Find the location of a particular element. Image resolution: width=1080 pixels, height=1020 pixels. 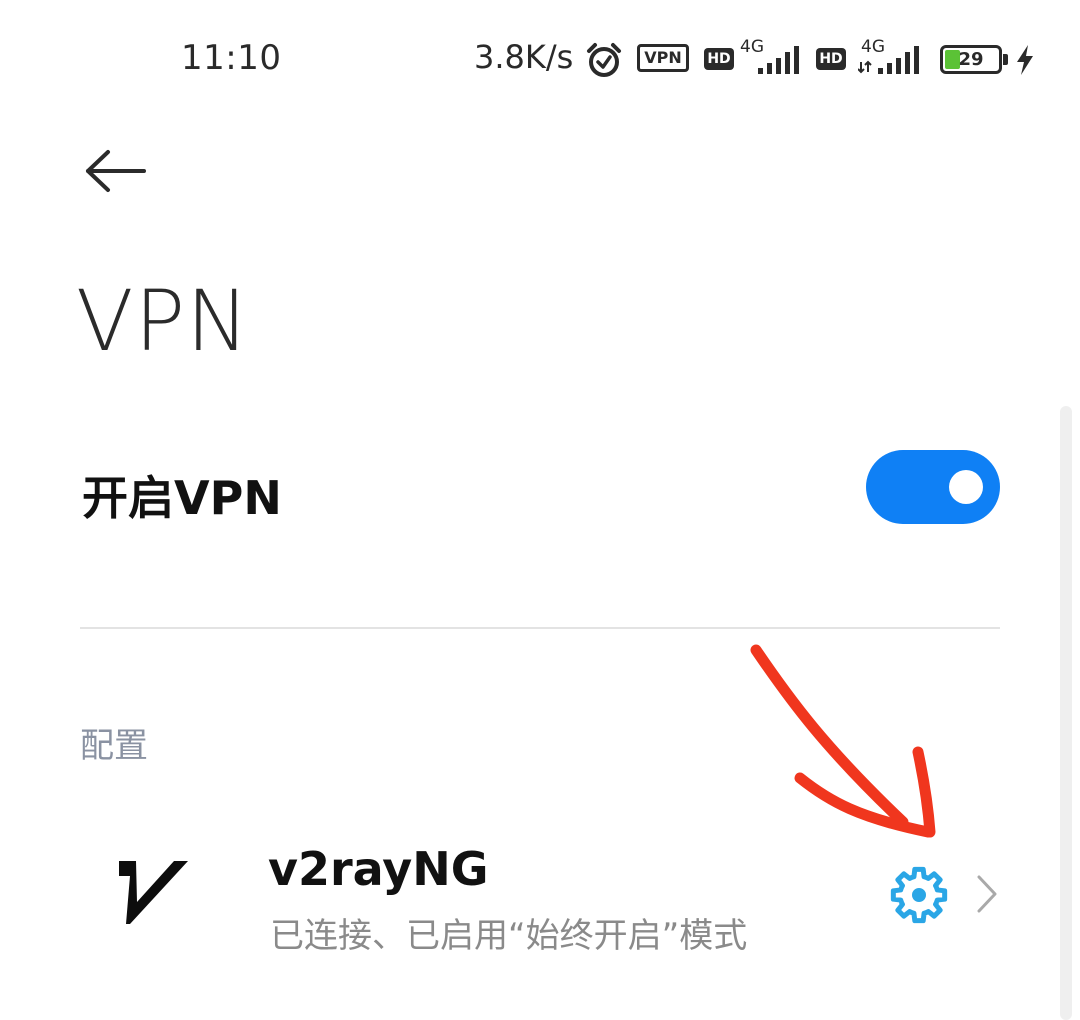

vpn-toggle-switch is located at coordinates (933, 487).